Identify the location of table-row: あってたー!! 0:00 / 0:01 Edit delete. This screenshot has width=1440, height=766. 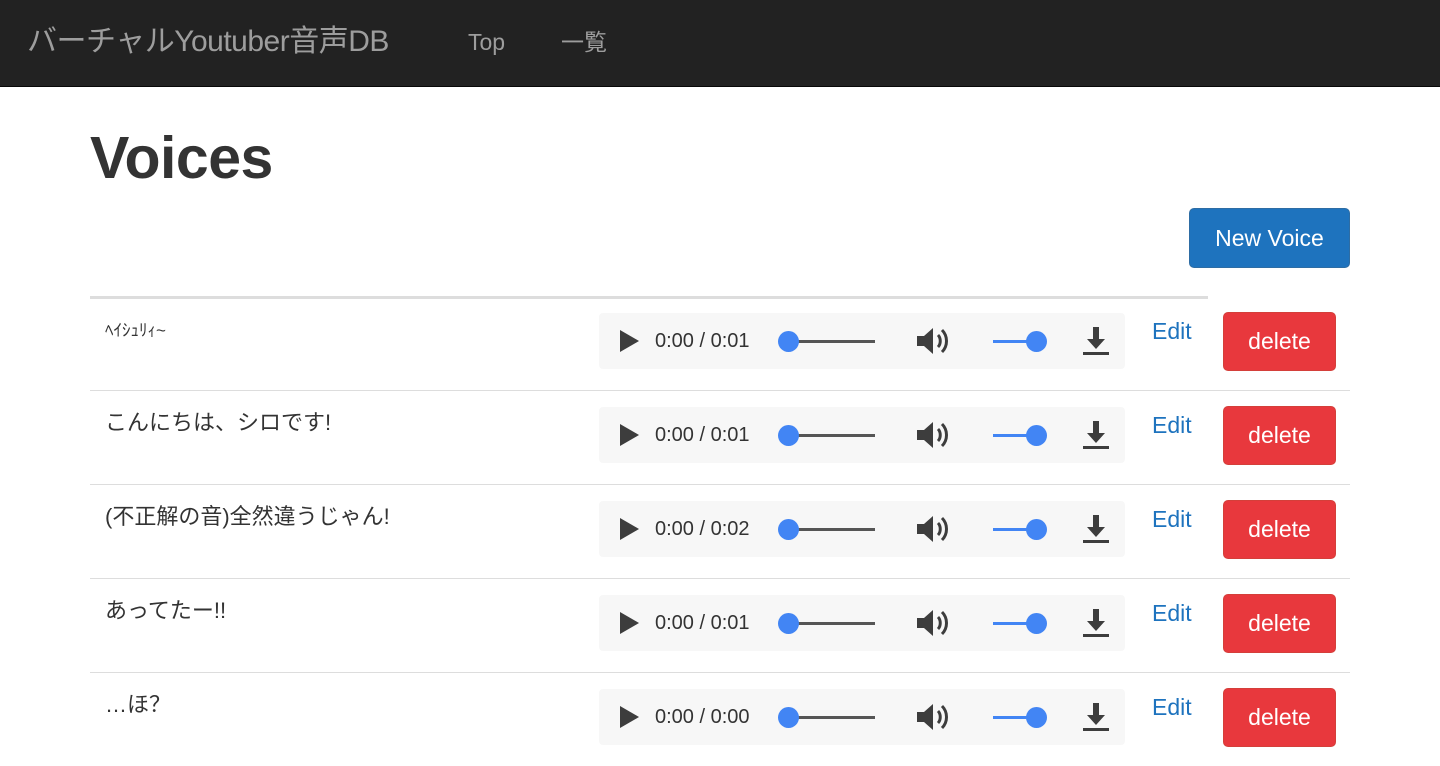
(720, 625).